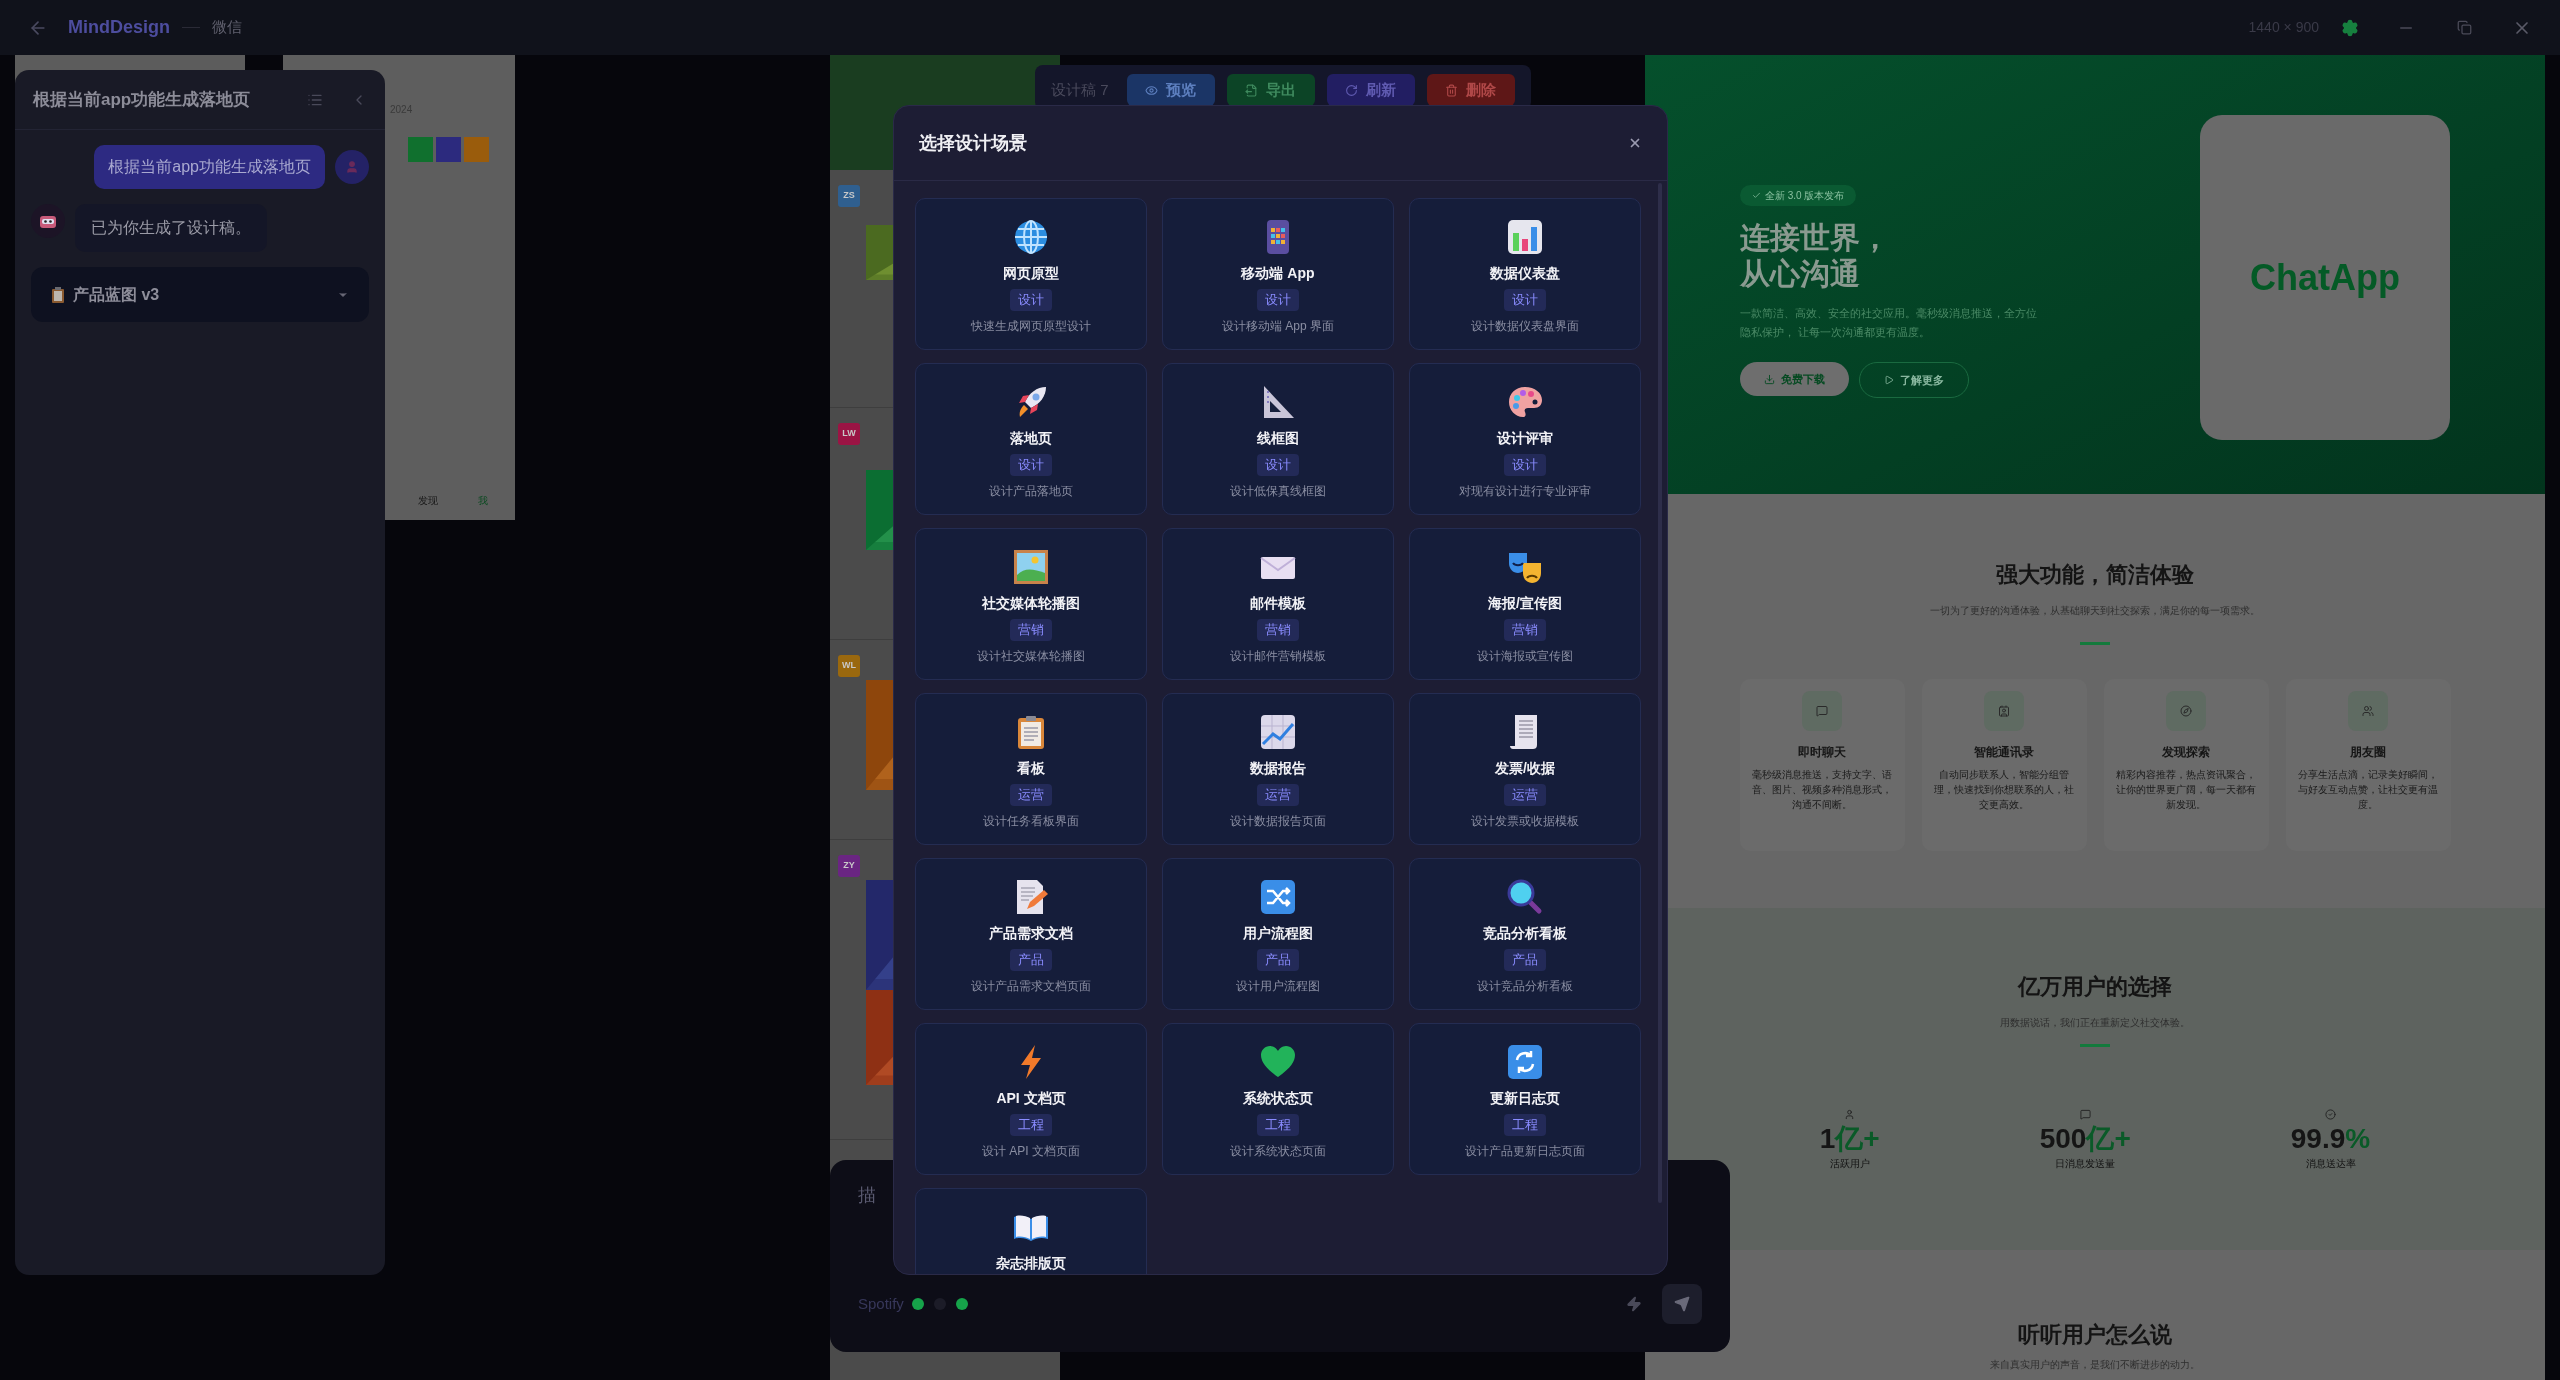 The height and width of the screenshot is (1380, 2560). I want to click on line-chart-icon, so click(1278, 732).